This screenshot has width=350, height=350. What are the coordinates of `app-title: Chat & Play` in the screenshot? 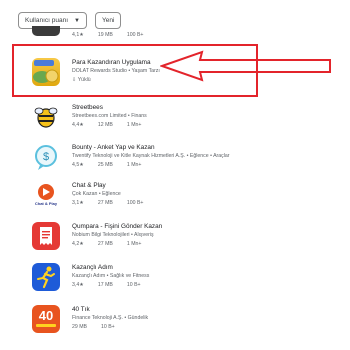 It's located at (89, 185).